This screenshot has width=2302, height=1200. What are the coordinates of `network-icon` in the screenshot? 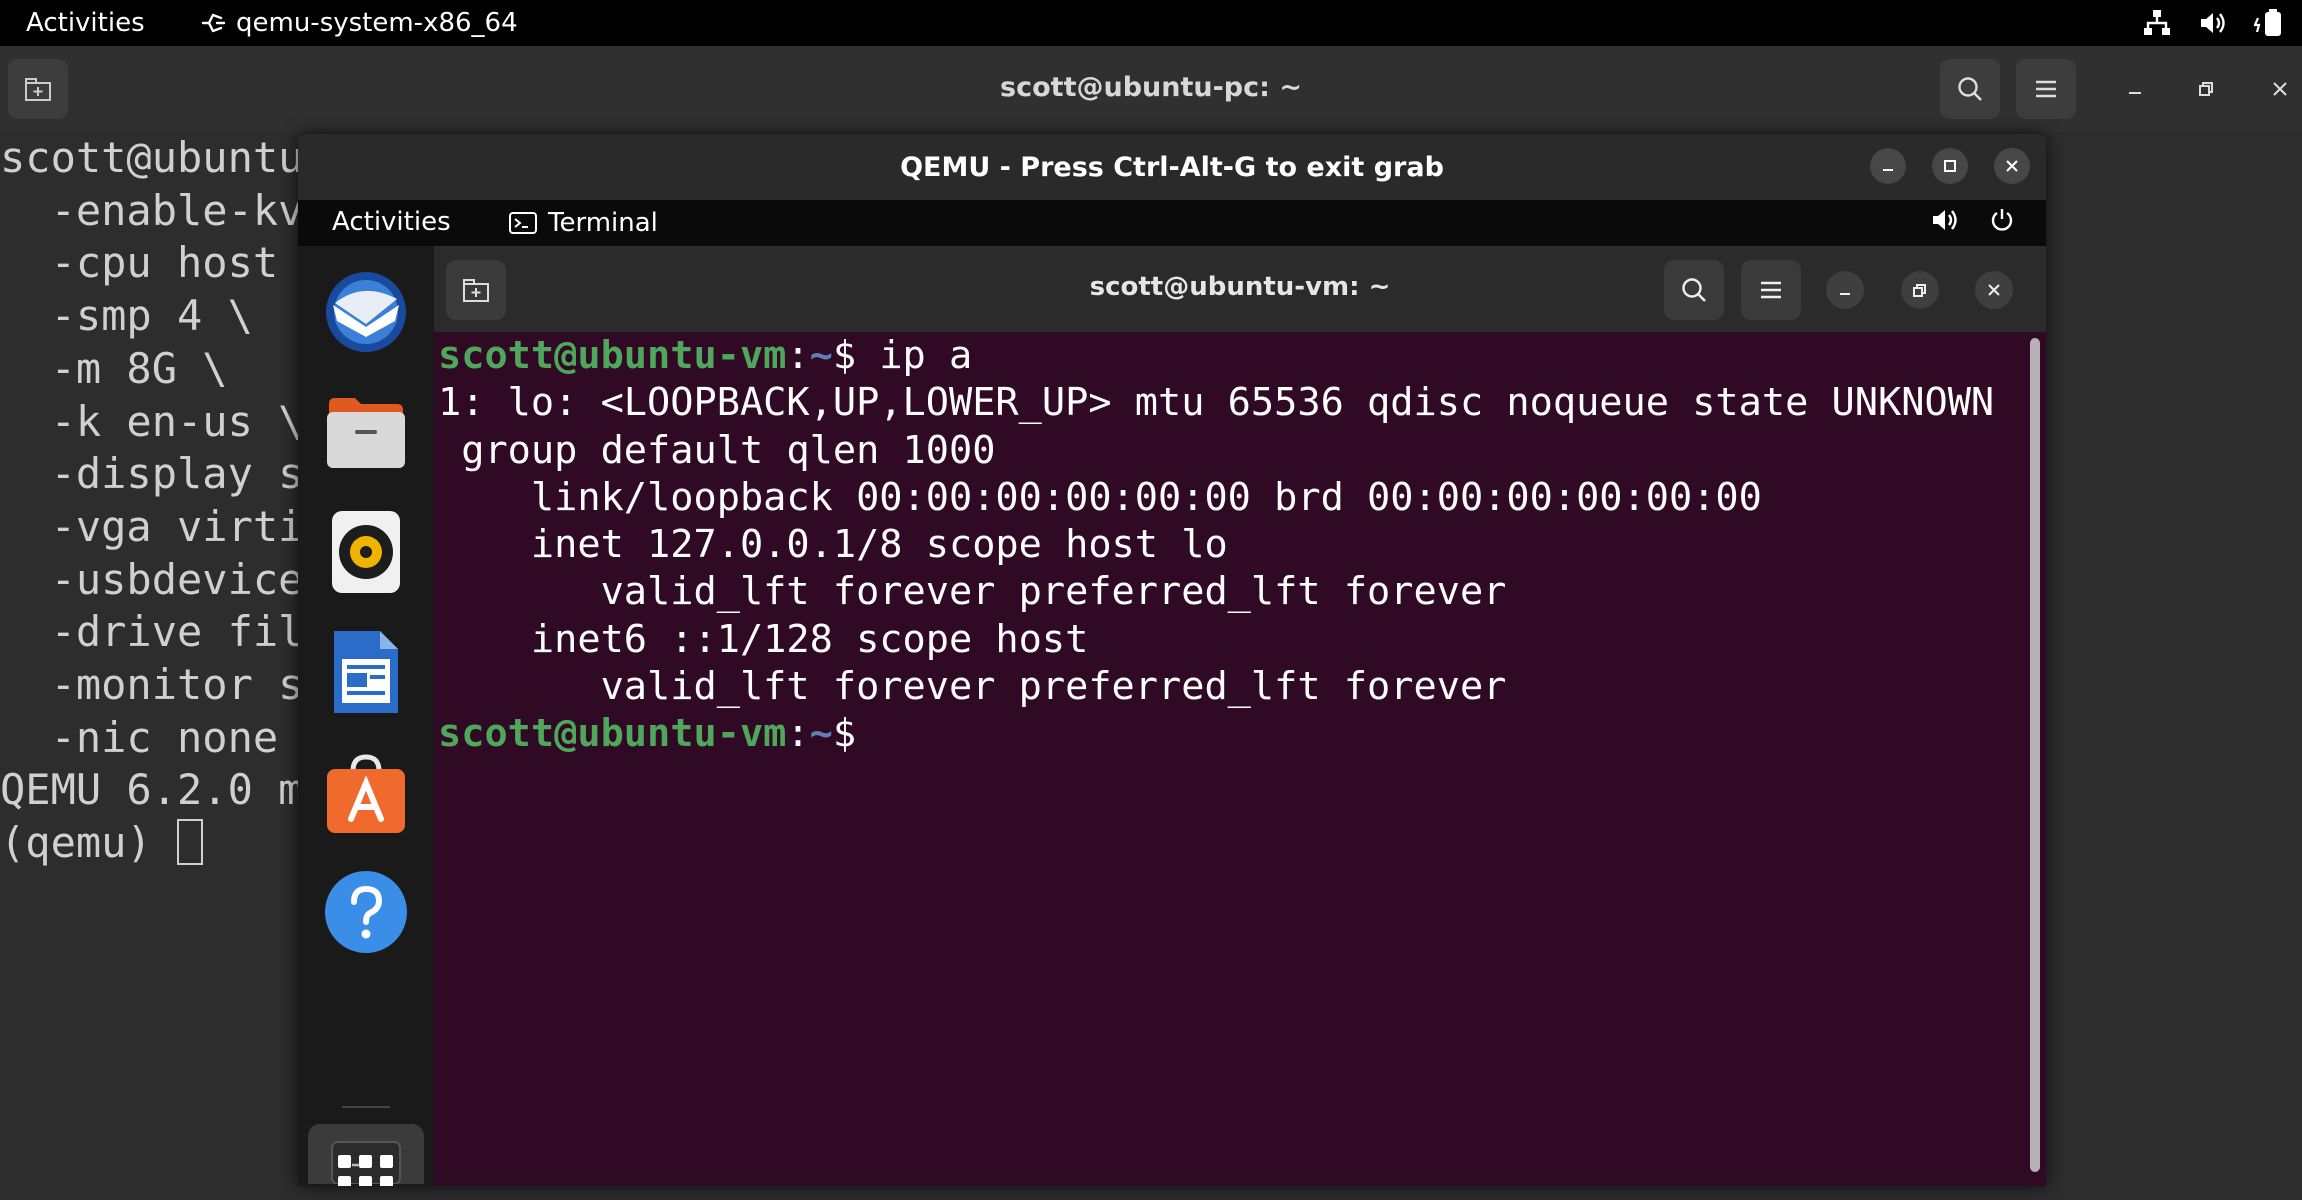 It's located at (2157, 23).